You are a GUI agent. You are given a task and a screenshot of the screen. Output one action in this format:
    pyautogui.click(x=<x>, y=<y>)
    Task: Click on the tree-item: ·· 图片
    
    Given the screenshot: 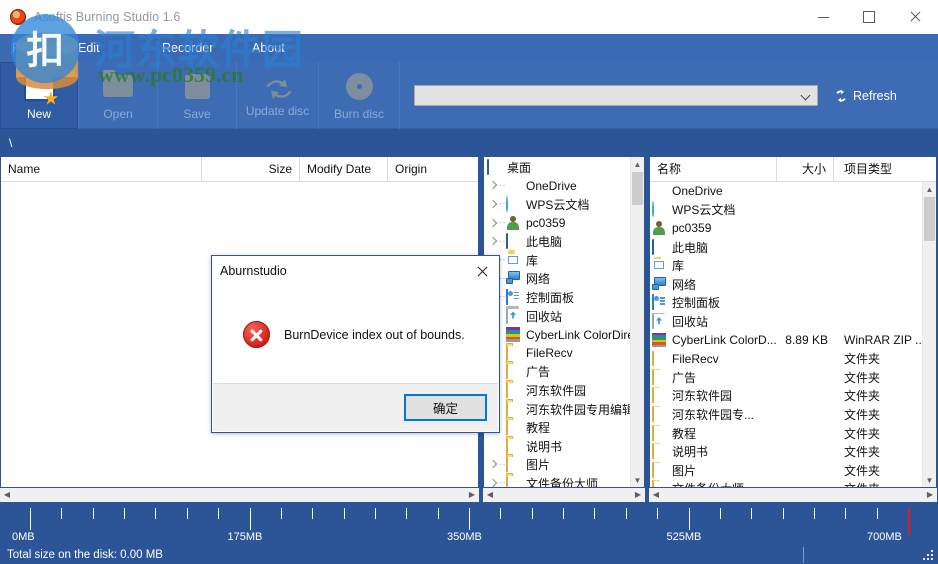 What is the action you would take?
    pyautogui.click(x=557, y=465)
    